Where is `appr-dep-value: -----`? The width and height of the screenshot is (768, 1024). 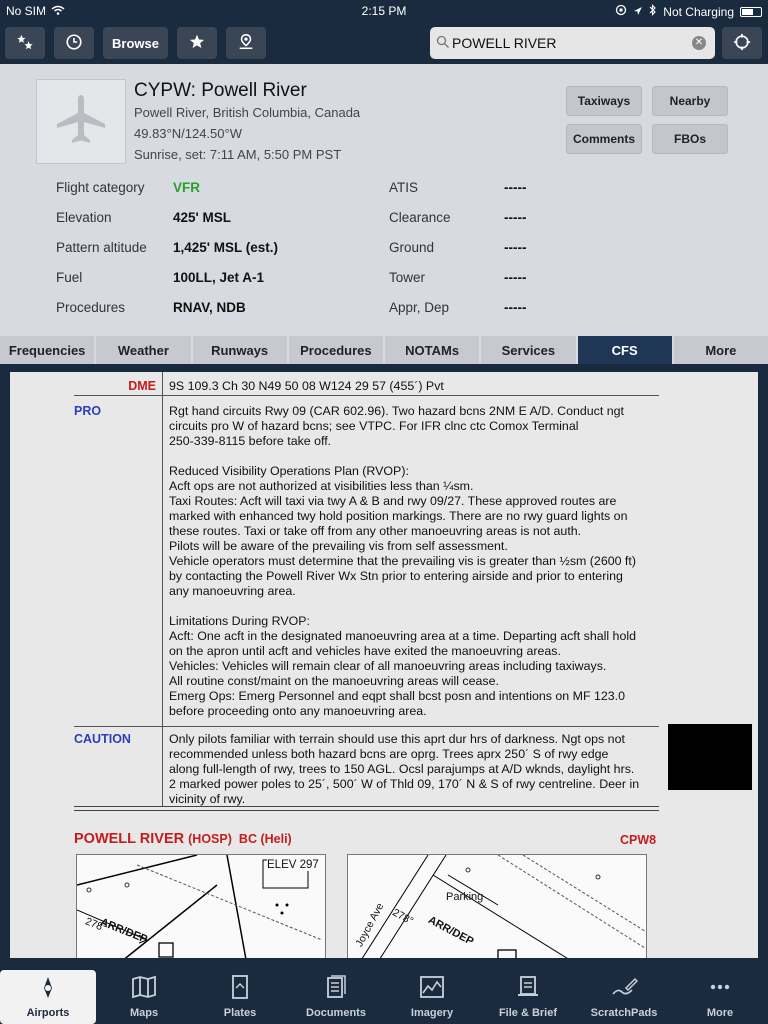
appr-dep-value: ----- is located at coordinates (515, 307).